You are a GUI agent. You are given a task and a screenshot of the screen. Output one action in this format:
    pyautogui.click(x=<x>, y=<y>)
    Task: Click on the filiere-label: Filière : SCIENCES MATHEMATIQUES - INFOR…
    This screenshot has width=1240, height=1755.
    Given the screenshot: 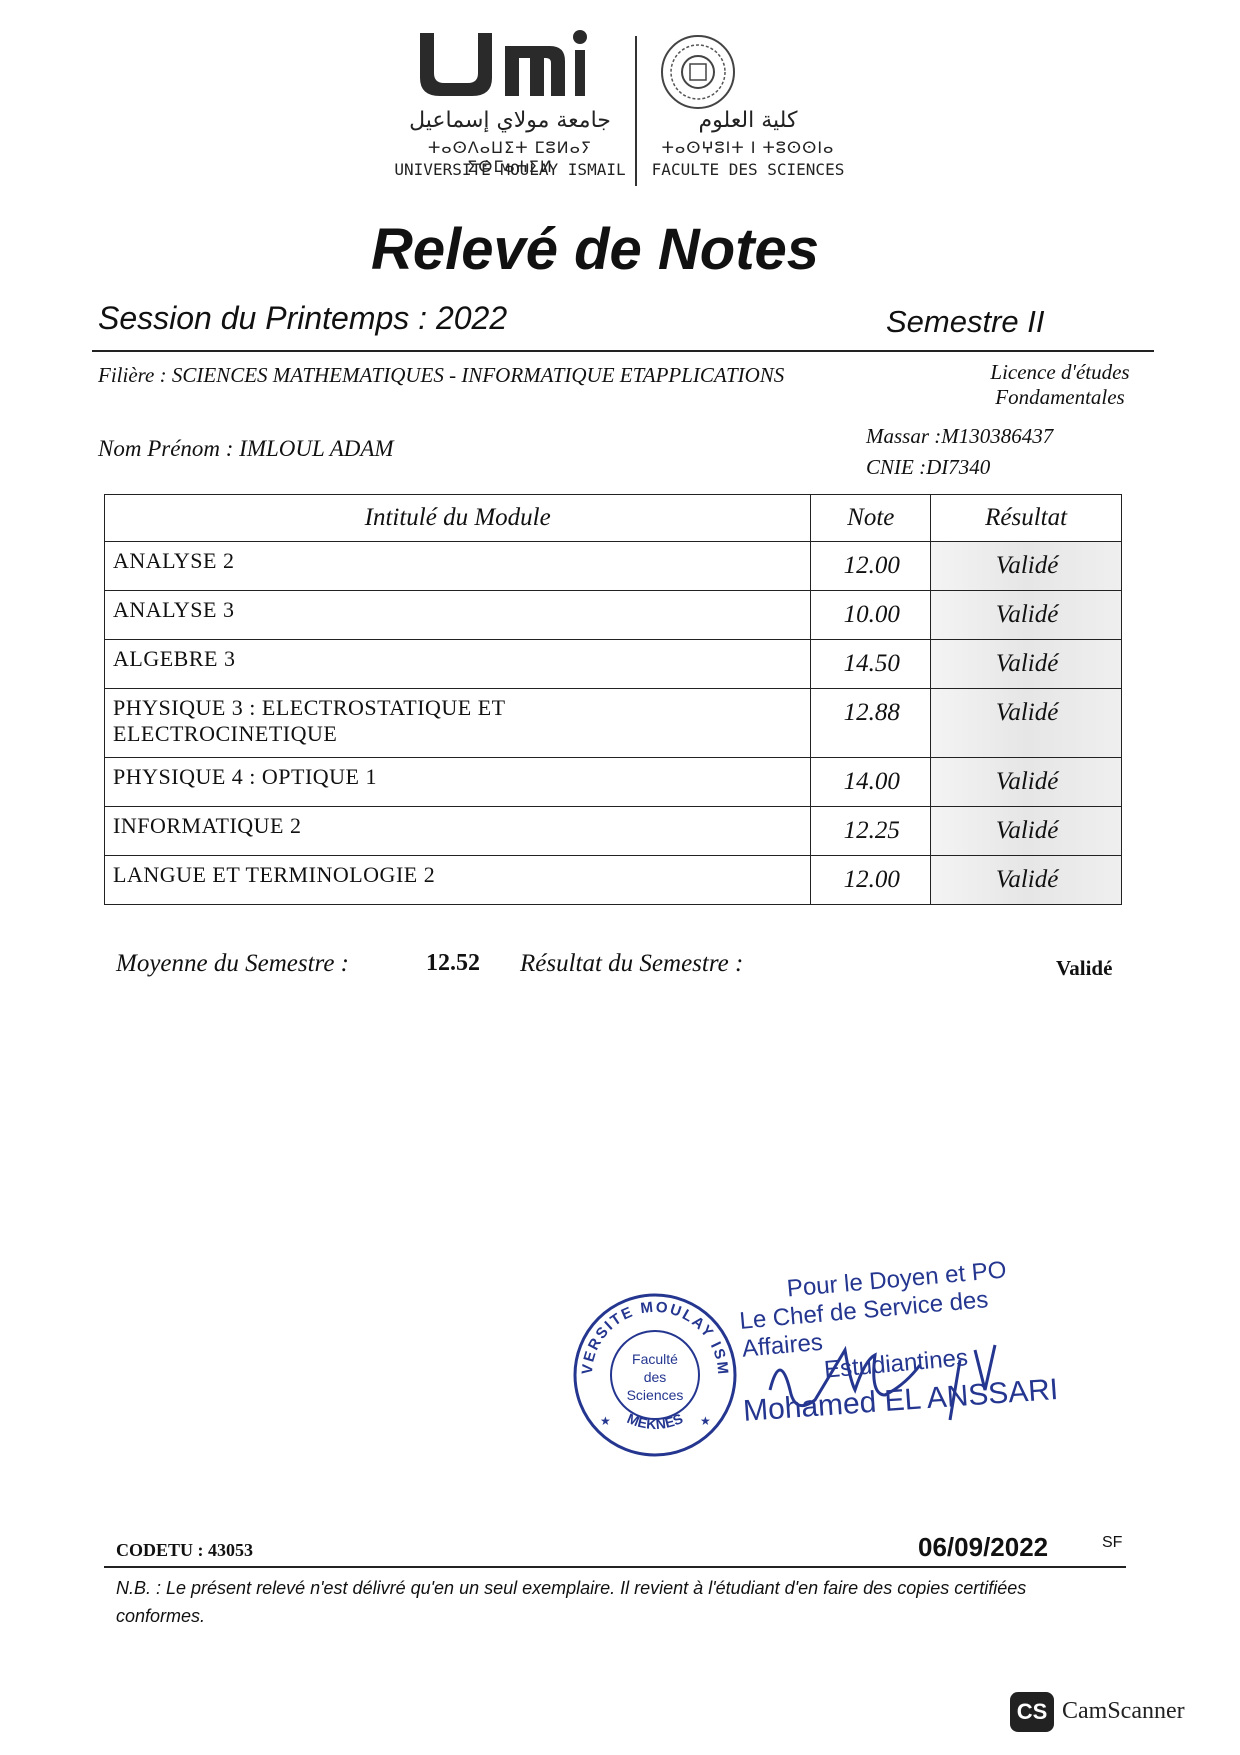 What is the action you would take?
    pyautogui.click(x=441, y=375)
    